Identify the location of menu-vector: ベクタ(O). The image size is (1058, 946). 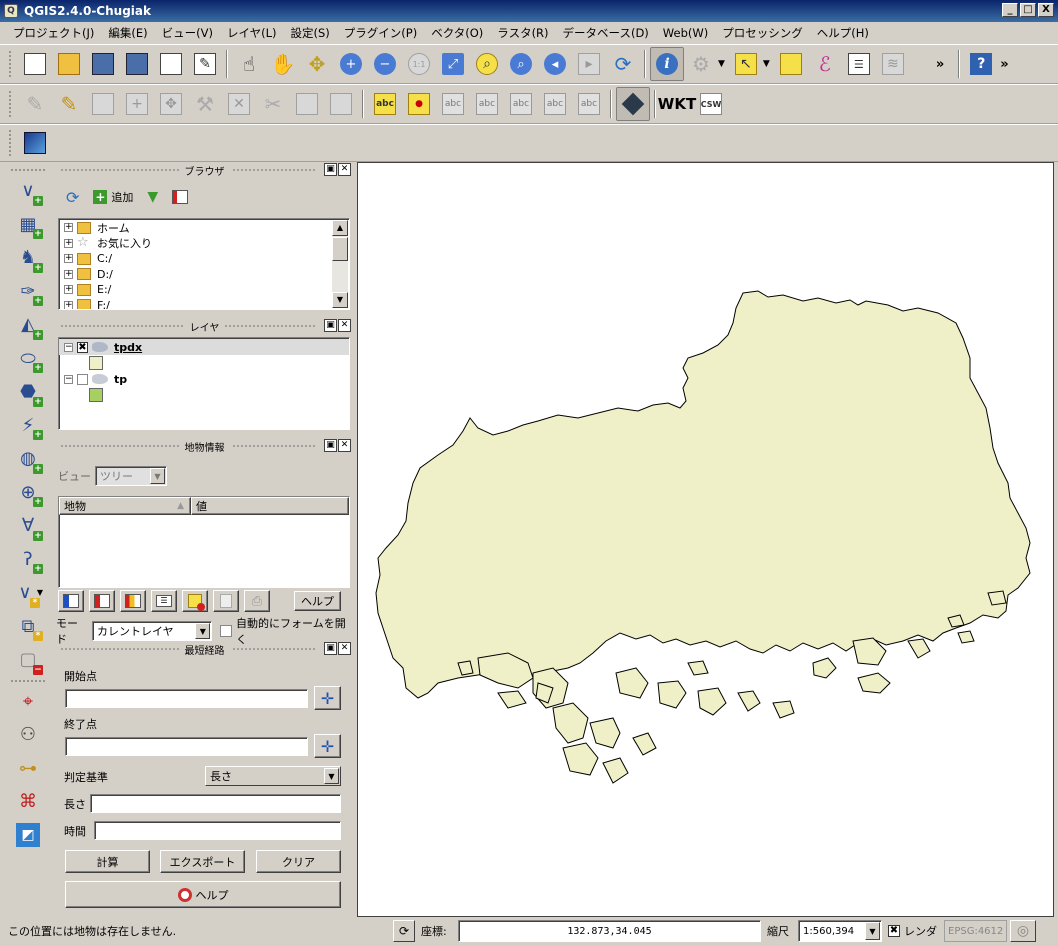
(457, 33).